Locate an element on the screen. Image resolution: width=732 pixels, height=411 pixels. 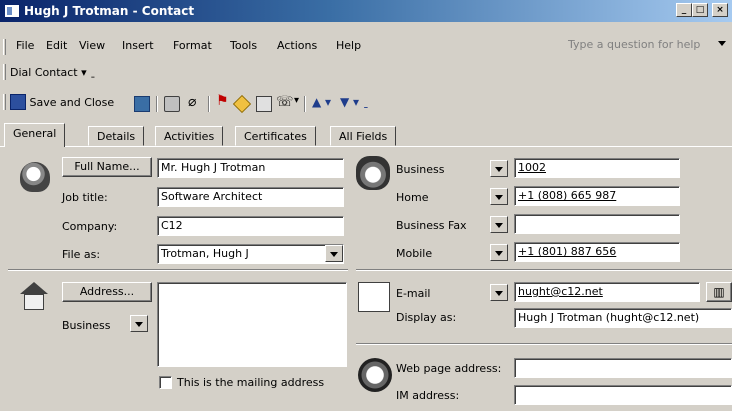
full-name-field: Mr. Hugh J Trotman is located at coordinates (250, 168).